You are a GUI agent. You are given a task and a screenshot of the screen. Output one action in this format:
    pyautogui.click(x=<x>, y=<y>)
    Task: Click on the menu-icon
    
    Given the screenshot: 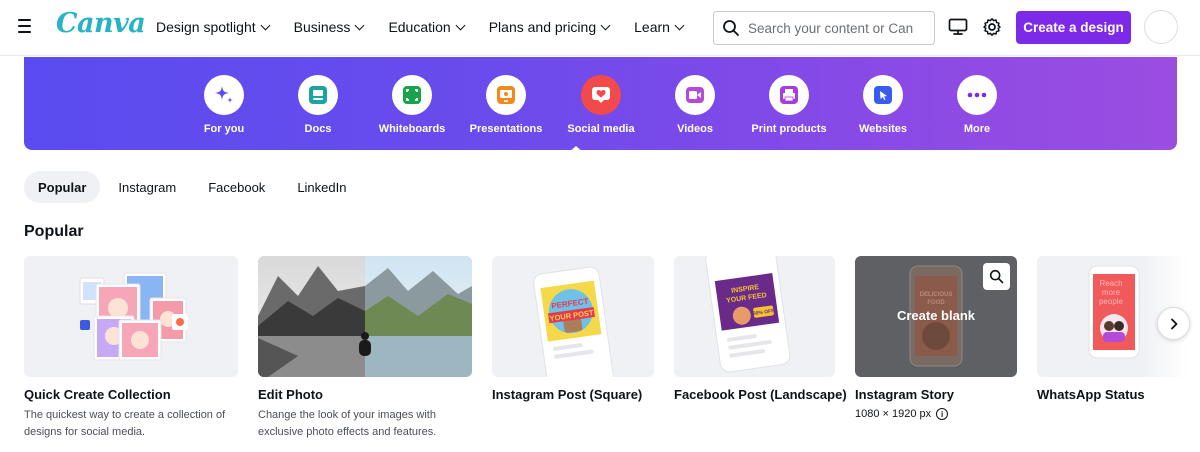 What is the action you would take?
    pyautogui.click(x=28, y=27)
    